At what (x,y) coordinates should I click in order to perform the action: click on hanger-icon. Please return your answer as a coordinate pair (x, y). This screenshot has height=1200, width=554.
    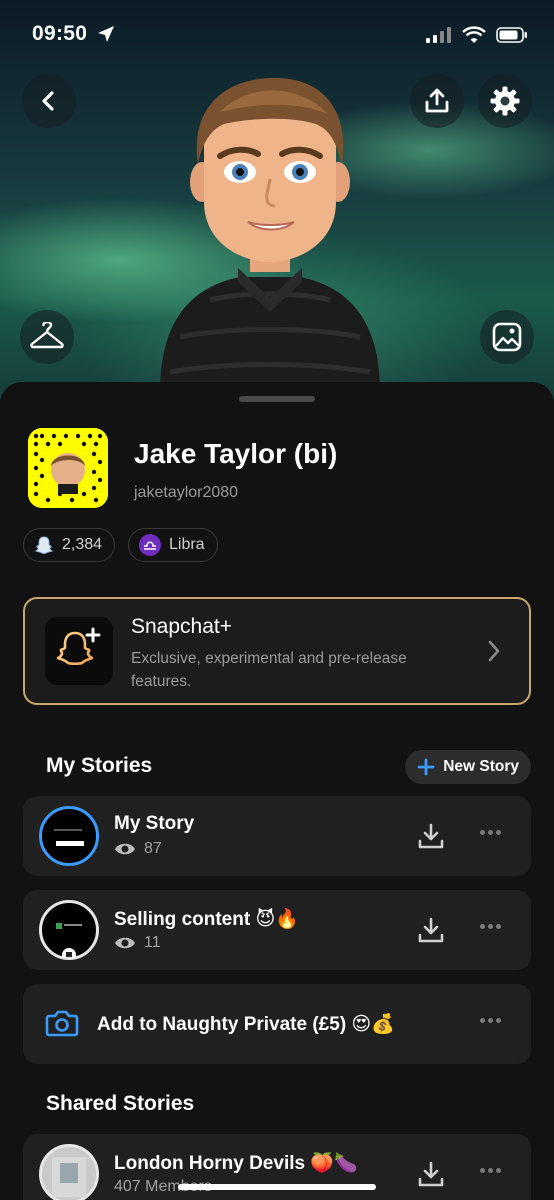
    Looking at the image, I should click on (47, 335).